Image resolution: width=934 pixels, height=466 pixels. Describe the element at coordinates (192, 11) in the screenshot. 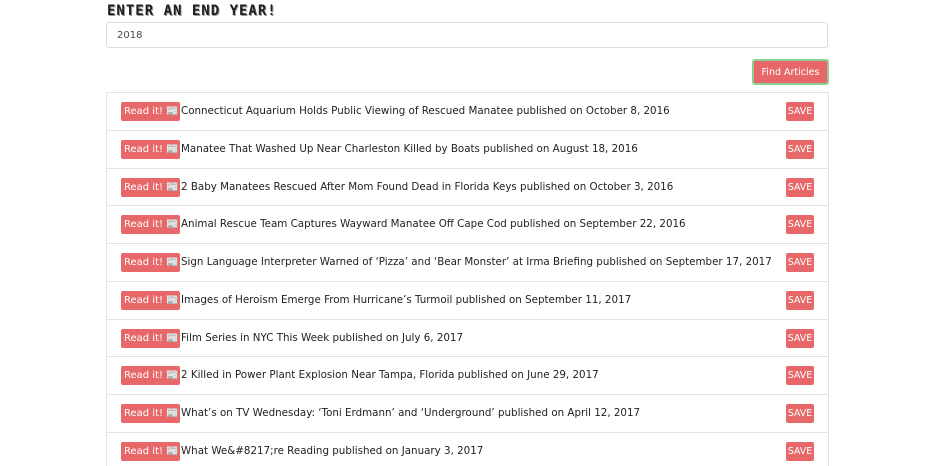

I see `end-year-heading: Enter an End Year!` at that location.